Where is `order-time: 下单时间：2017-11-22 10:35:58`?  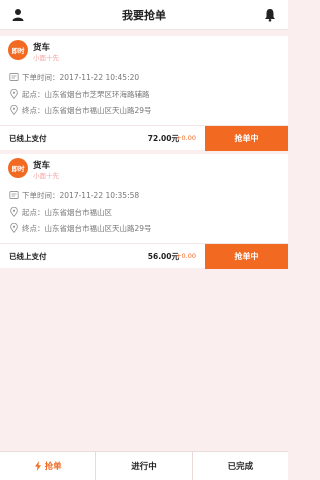
order-time: 下单时间：2017-11-22 10:35:58 is located at coordinates (81, 195).